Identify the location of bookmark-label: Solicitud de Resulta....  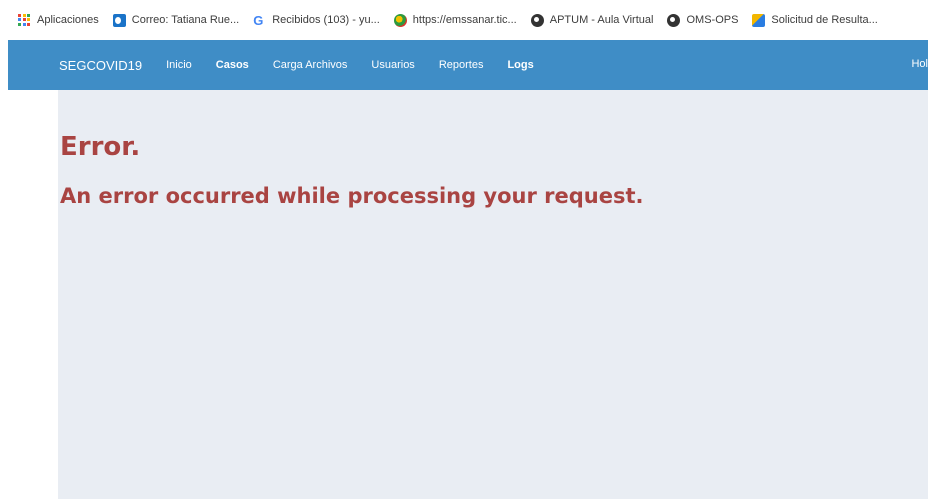
(824, 20).